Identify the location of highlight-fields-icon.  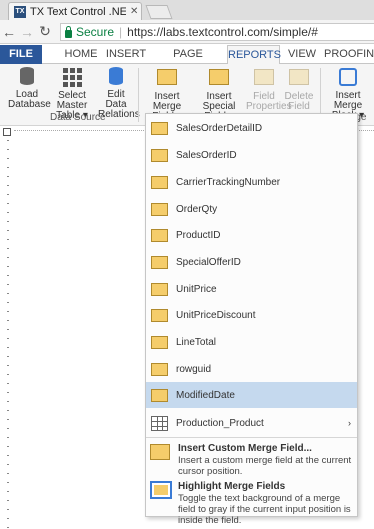
(161, 490).